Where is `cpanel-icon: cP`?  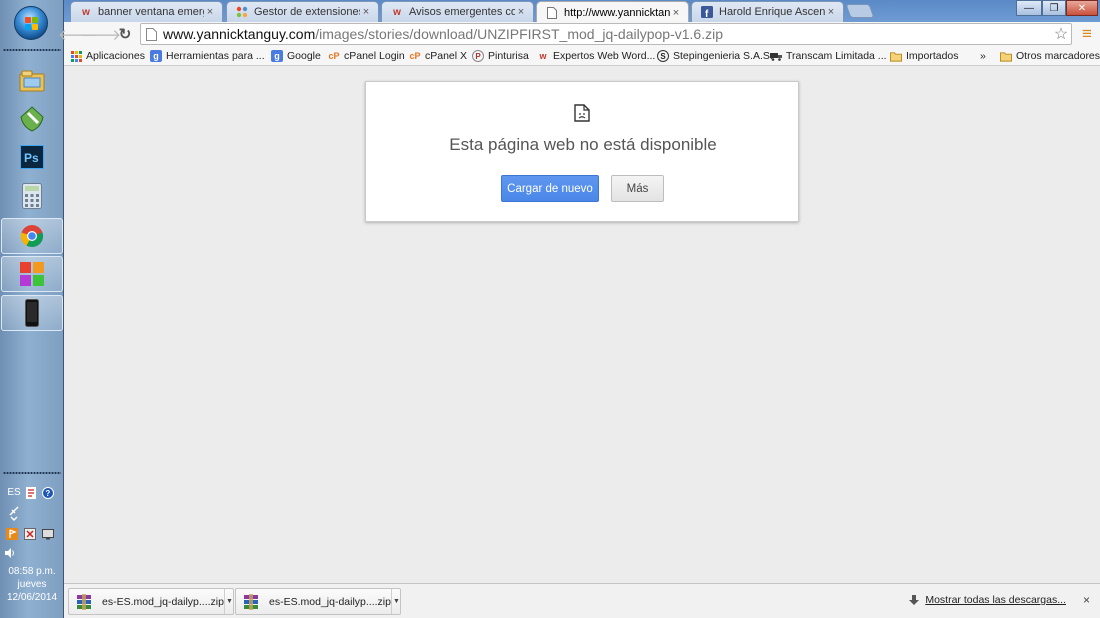 cpanel-icon: cP is located at coordinates (334, 56).